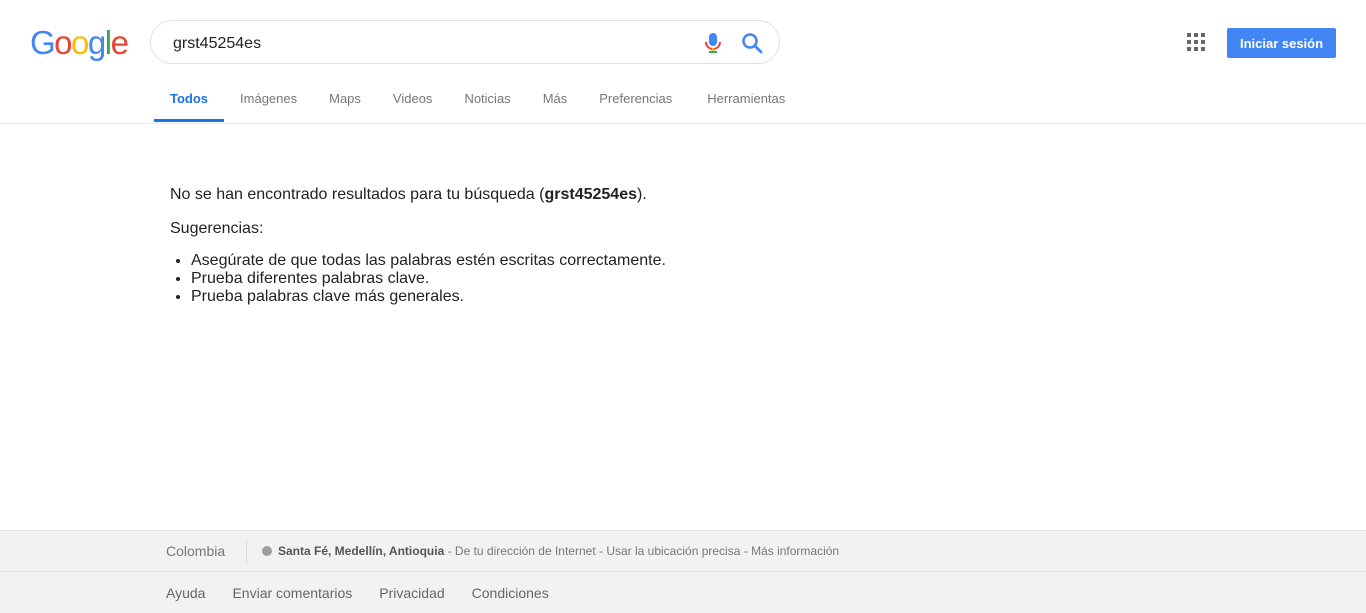  What do you see at coordinates (361, 551) in the screenshot?
I see `location-name: Santa Fé, Medellín, Antioquia` at bounding box center [361, 551].